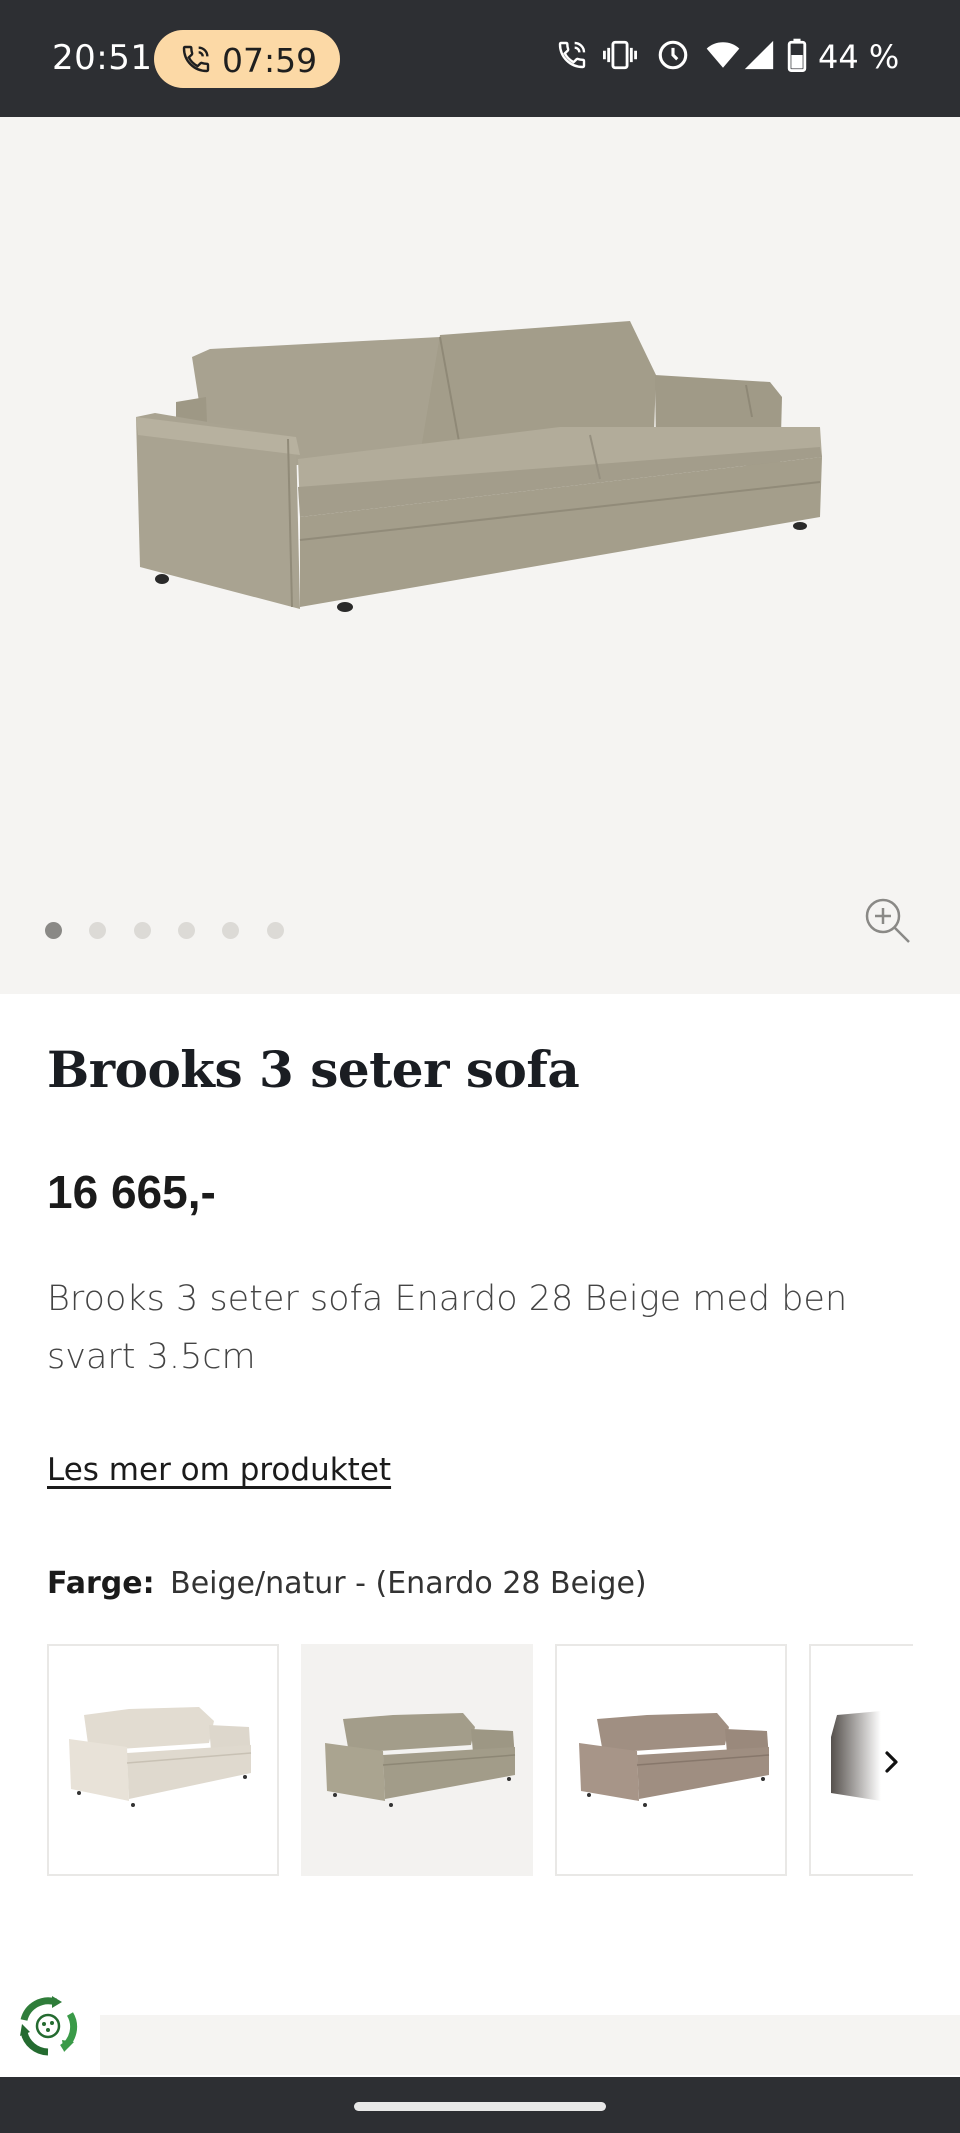 Image resolution: width=960 pixels, height=2133 pixels. What do you see at coordinates (480, 58) in the screenshot?
I see `status-bar: 20:51 07:59 44 %` at bounding box center [480, 58].